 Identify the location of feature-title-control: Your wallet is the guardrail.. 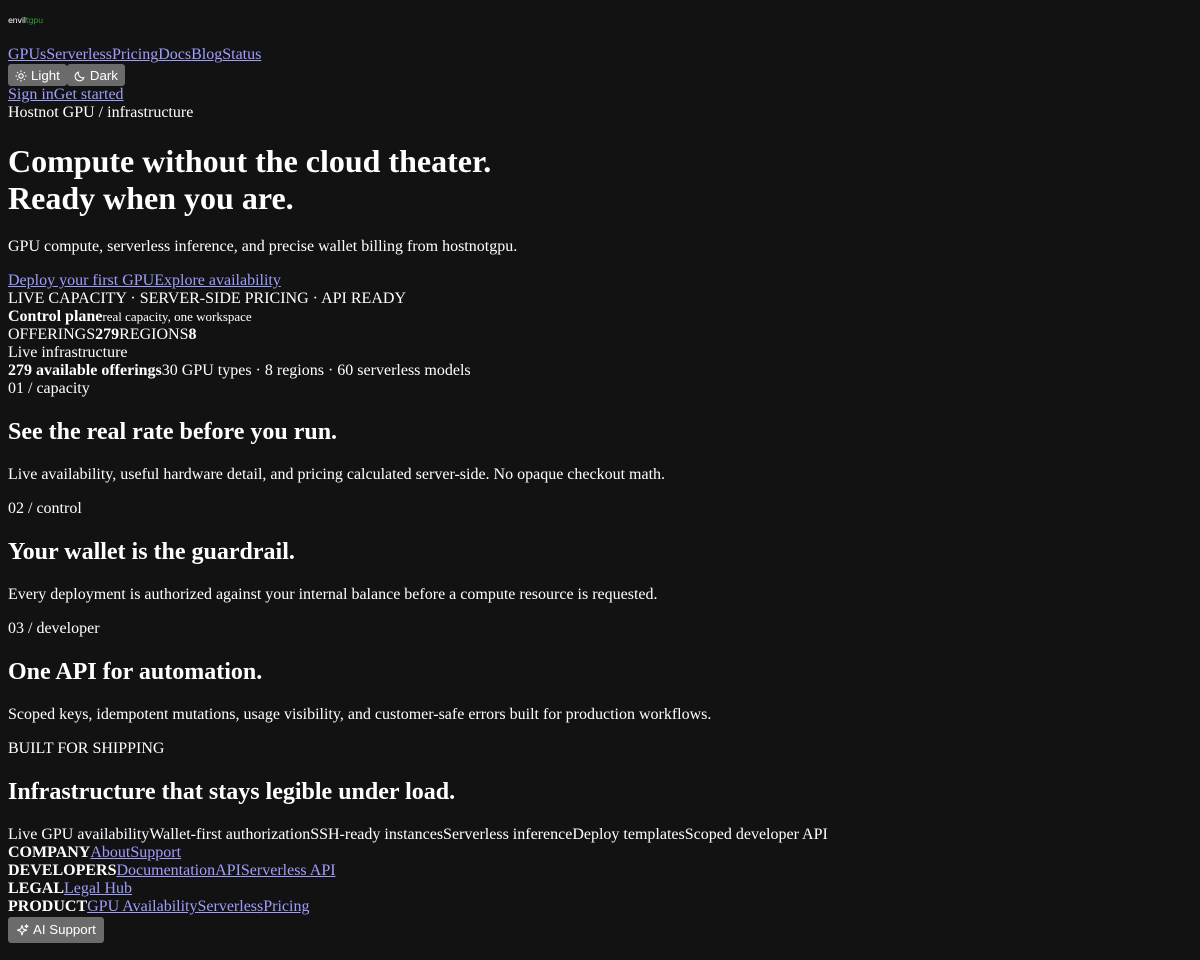
(151, 552).